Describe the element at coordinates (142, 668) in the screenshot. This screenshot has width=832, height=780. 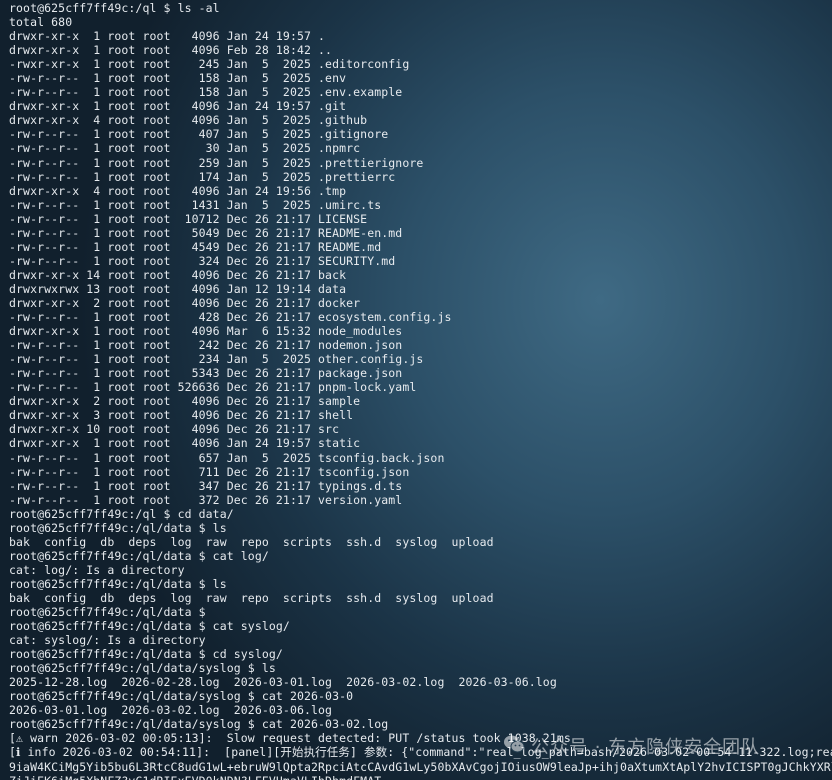
I see `terminal-line: root@625cff7ff49c:/ql/data/syslog $ ls` at that location.